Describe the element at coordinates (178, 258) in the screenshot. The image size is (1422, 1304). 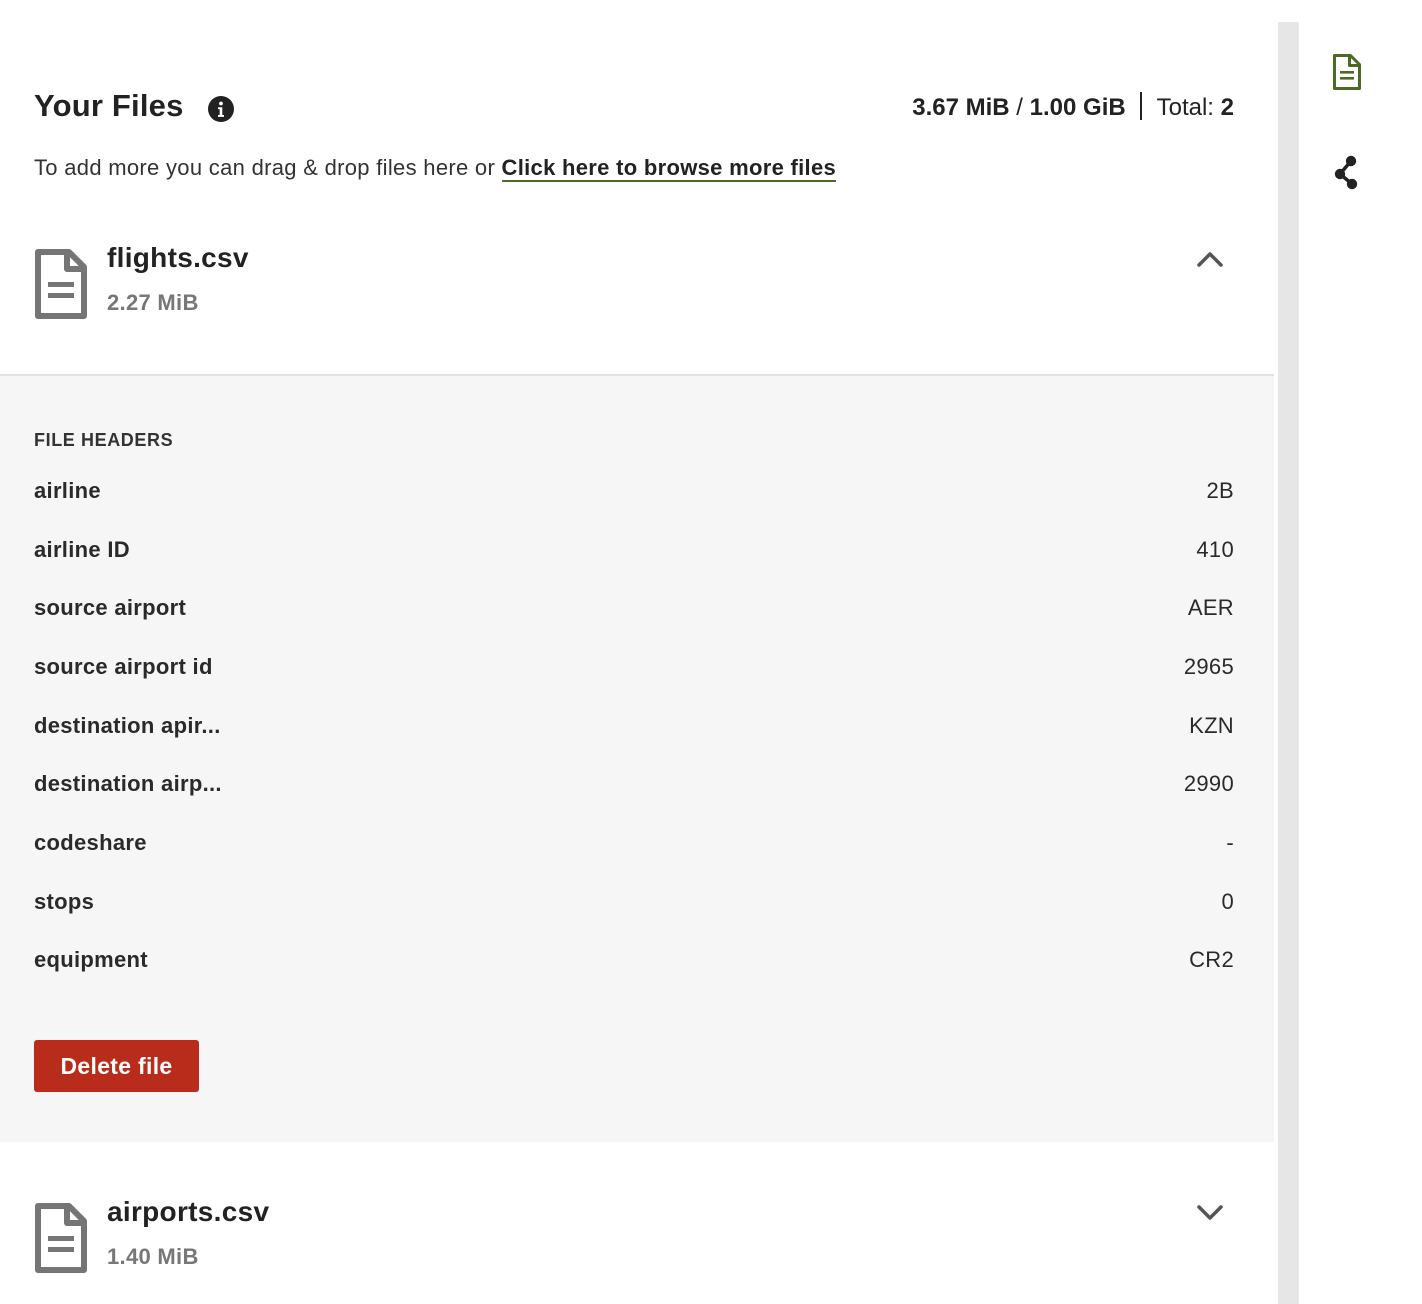
I see `file-name: flights.csv` at that location.